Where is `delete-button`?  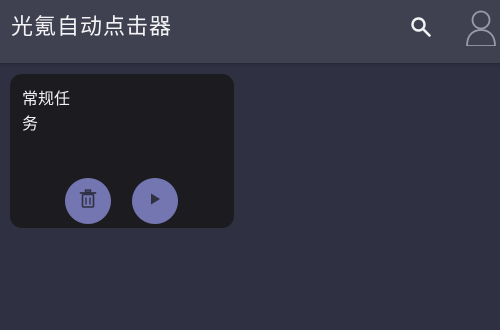
delete-button is located at coordinates (88, 201).